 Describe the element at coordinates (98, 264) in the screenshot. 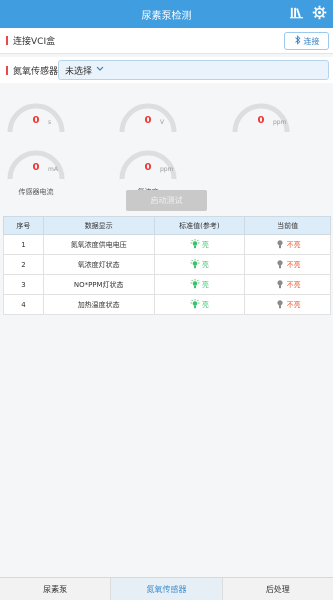

I see `row-name: 氧浓度灯状态` at that location.